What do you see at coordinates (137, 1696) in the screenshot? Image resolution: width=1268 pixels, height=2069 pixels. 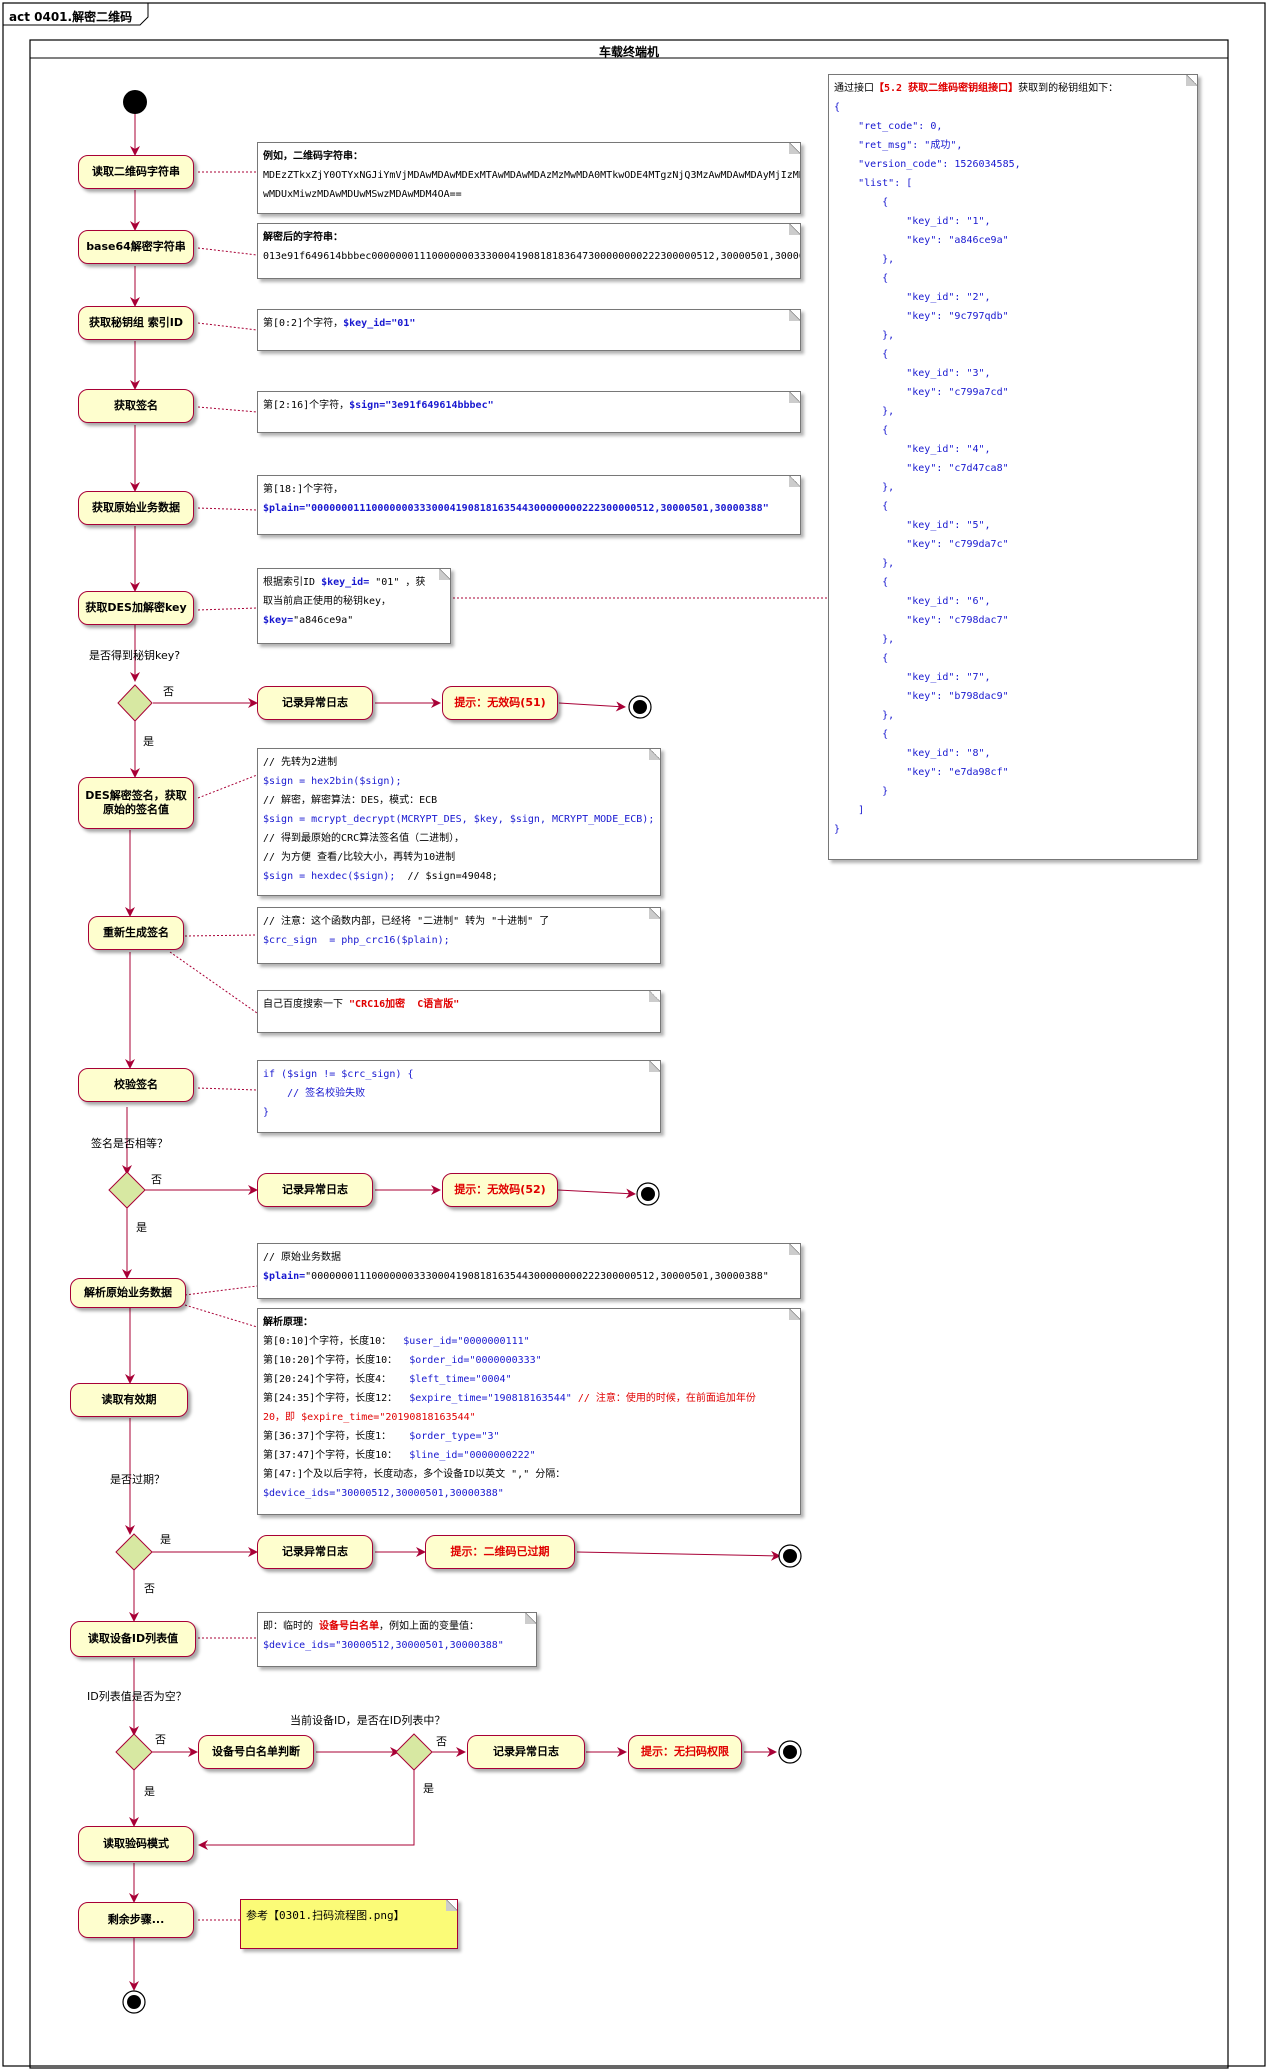 I see `guard-question-ids-empty: ID列表值是否为空？` at bounding box center [137, 1696].